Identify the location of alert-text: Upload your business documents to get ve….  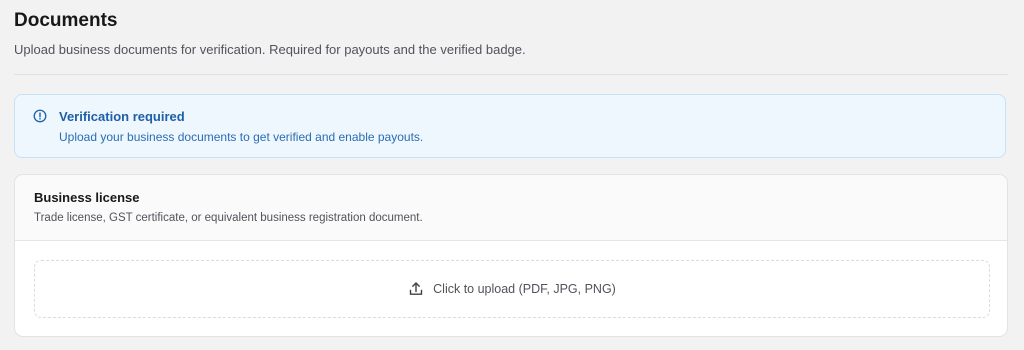
(241, 137).